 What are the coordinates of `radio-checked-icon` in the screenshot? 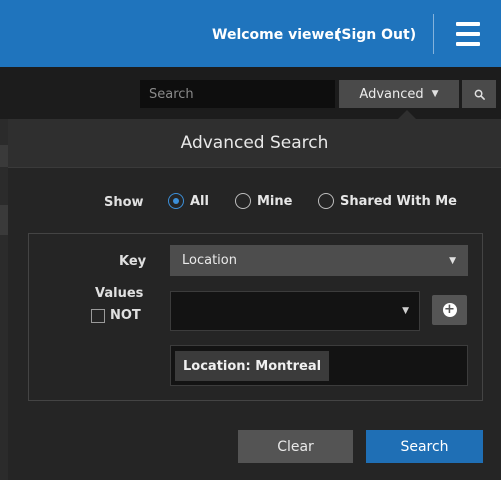 It's located at (176, 201).